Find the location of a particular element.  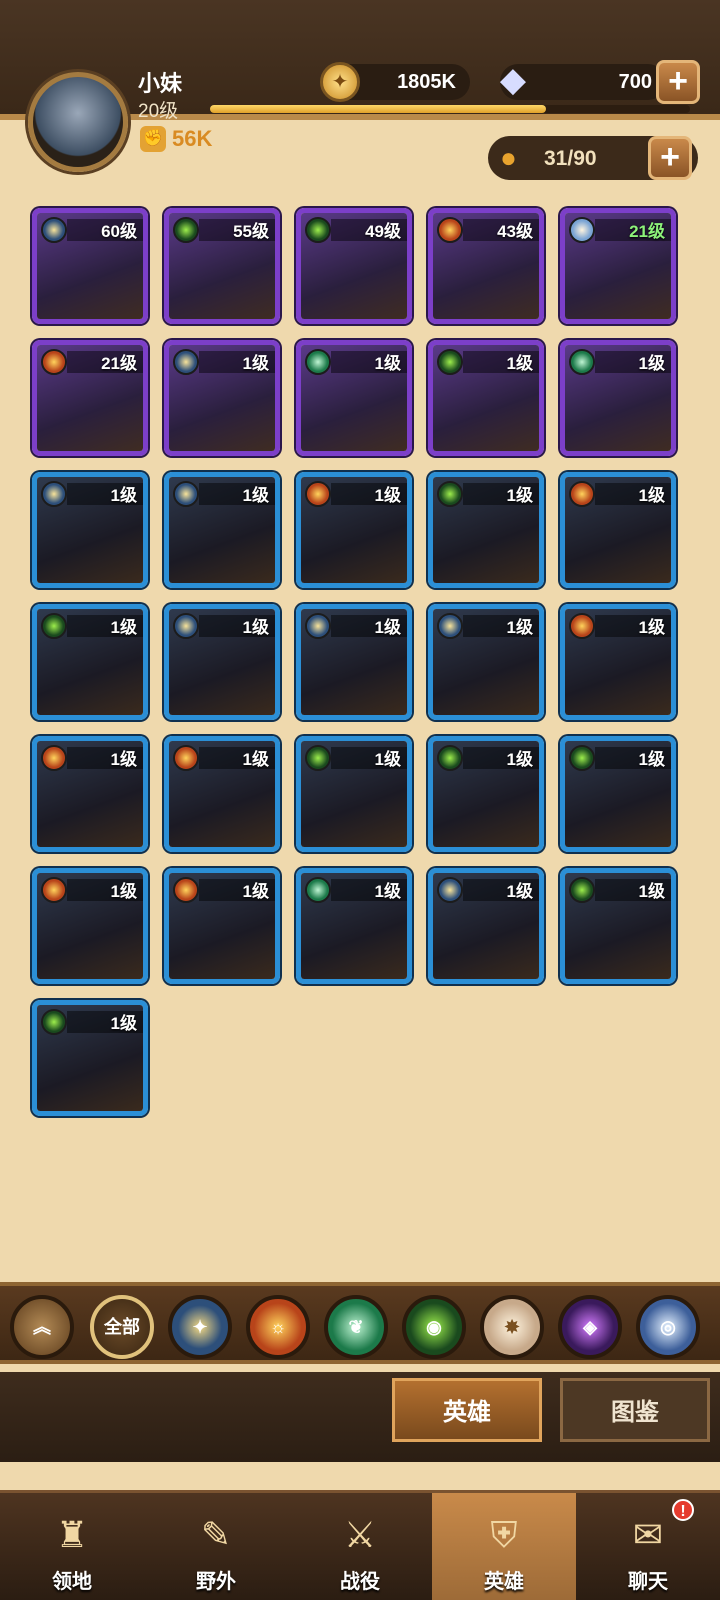

nav-territory-label: 领地 is located at coordinates (72, 1582).